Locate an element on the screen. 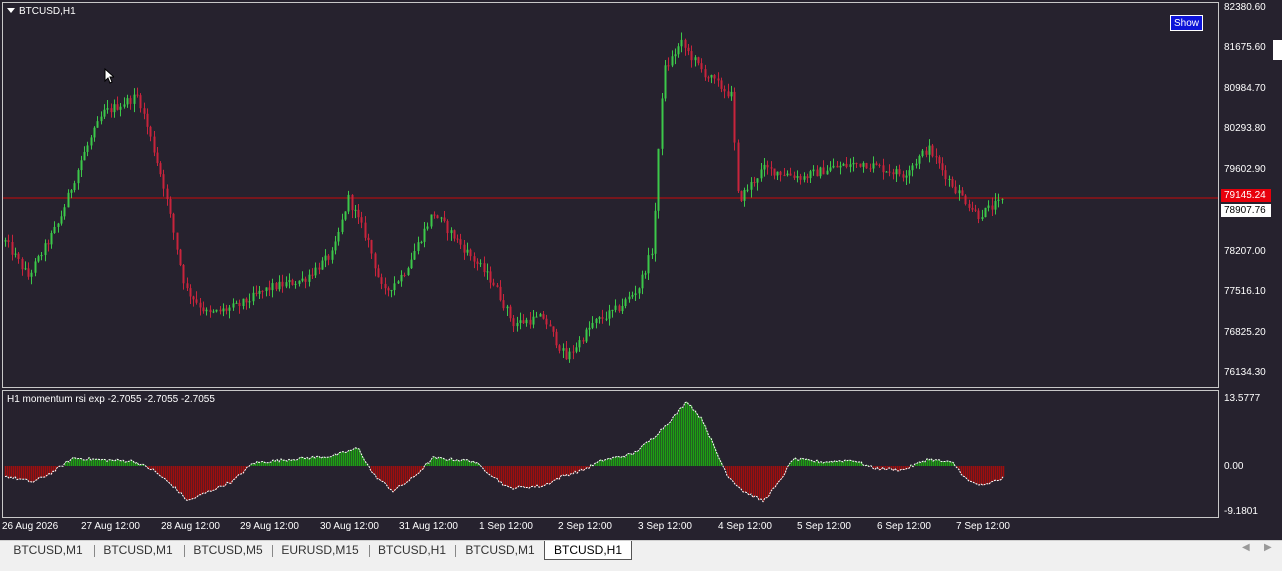  chart-tab: EURUSD,M15 is located at coordinates (320, 550).